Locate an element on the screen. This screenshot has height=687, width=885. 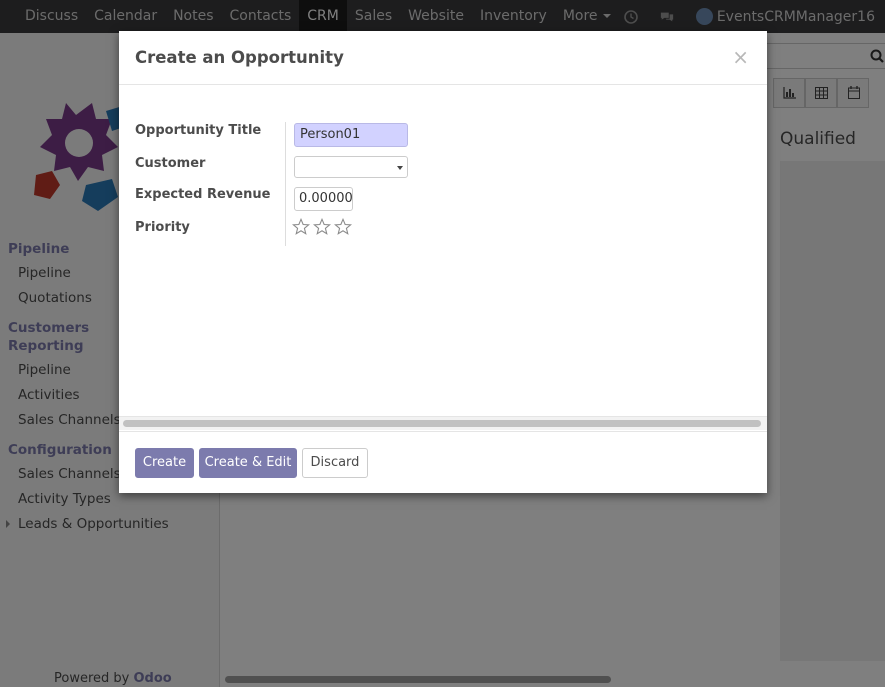
opportunity-title-label: Opportunity Title is located at coordinates (198, 130).